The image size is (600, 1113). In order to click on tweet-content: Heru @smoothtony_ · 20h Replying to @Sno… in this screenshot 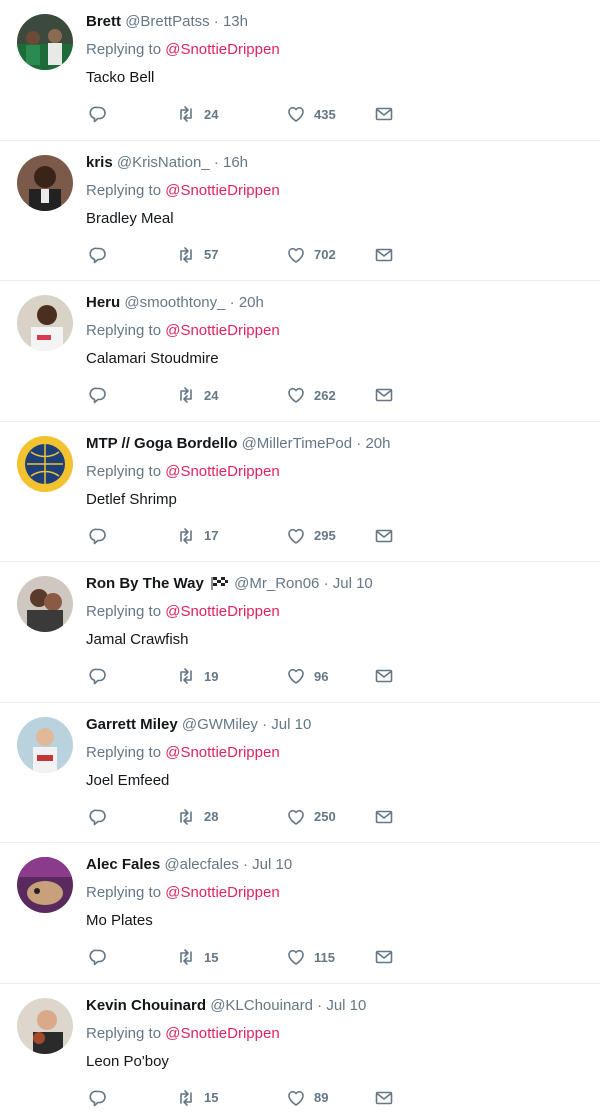, I will do `click(338, 331)`.